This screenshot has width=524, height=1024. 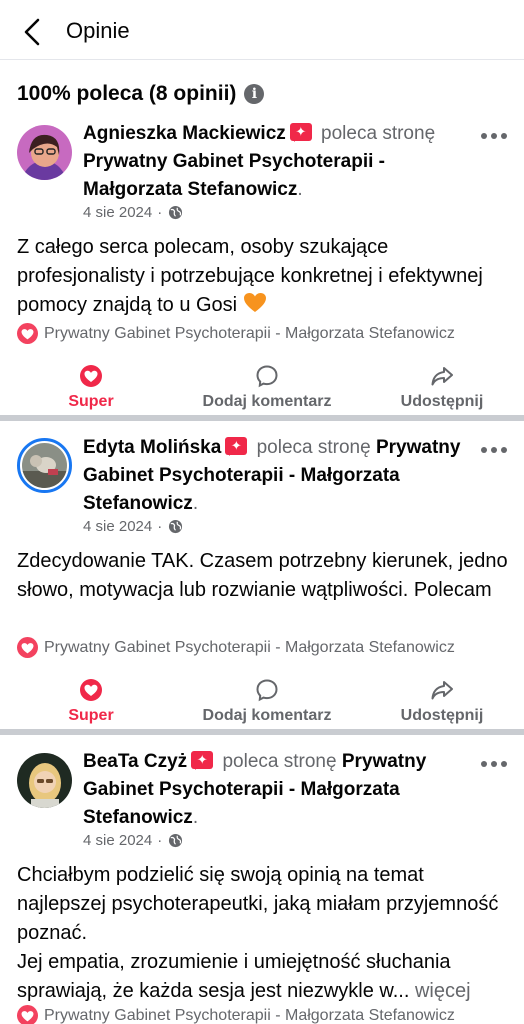 I want to click on recommendation-summary: 100% poleca (8 opinii) i, so click(x=141, y=94).